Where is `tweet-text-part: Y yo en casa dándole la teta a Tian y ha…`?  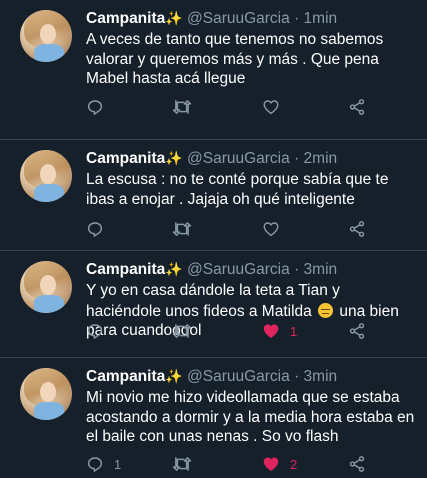
tweet-text-part: Y yo en casa dándole la teta a Tian y ha… is located at coordinates (213, 301).